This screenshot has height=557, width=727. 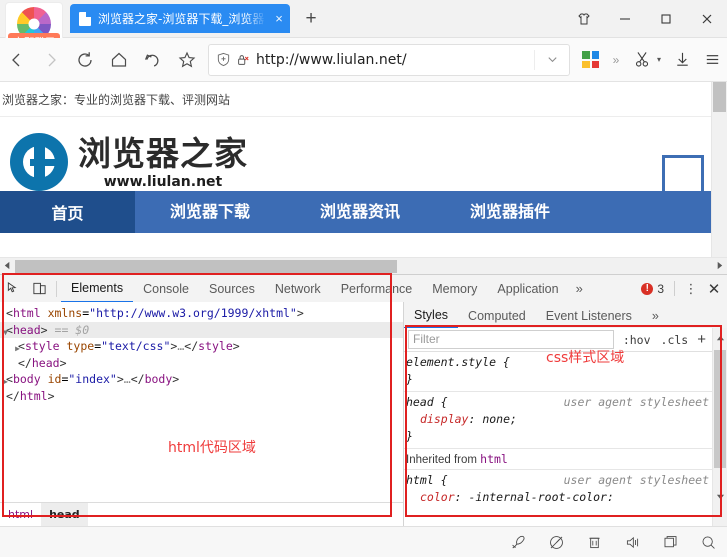 What do you see at coordinates (662, 59) in the screenshot?
I see `scissors-dropdown-icon: ▾` at bounding box center [662, 59].